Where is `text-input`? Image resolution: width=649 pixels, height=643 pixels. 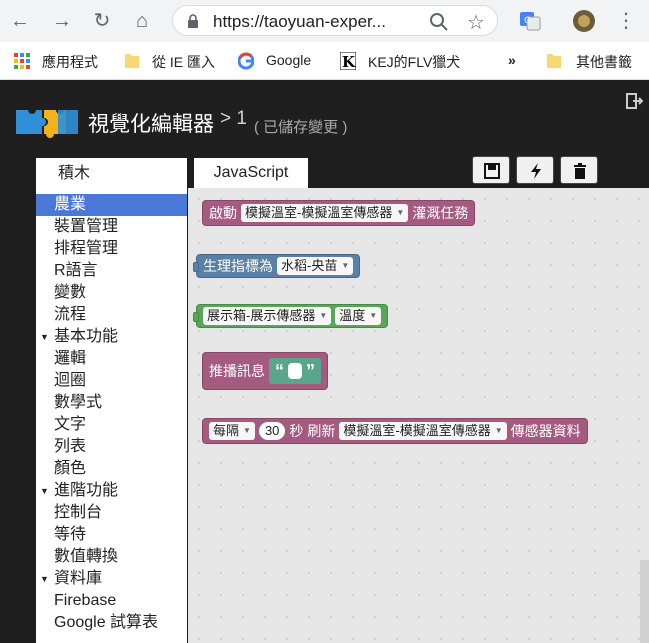
text-input is located at coordinates (295, 371).